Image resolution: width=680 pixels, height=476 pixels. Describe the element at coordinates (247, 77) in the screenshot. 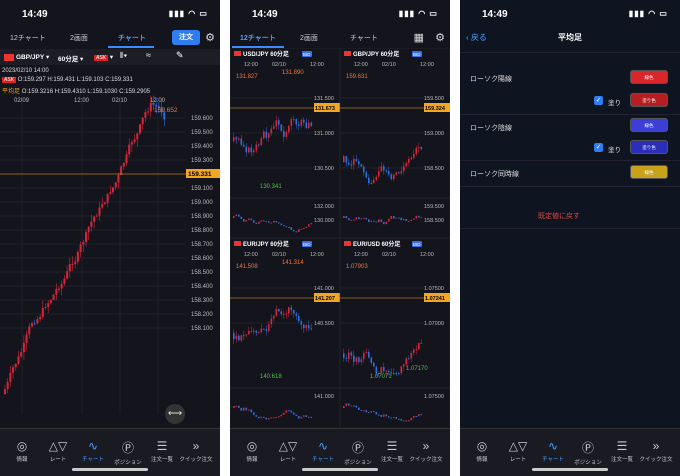

I see `high-label: 131.827` at that location.